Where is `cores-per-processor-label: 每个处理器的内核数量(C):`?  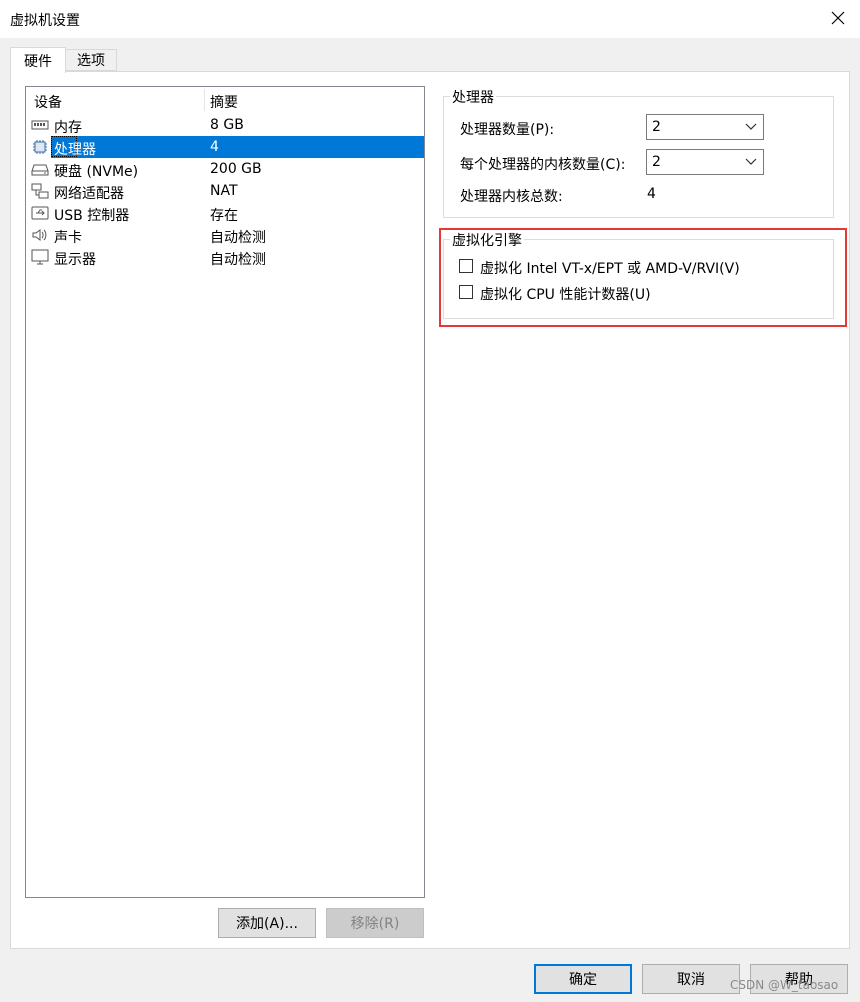 cores-per-processor-label: 每个处理器的内核数量(C): is located at coordinates (543, 165).